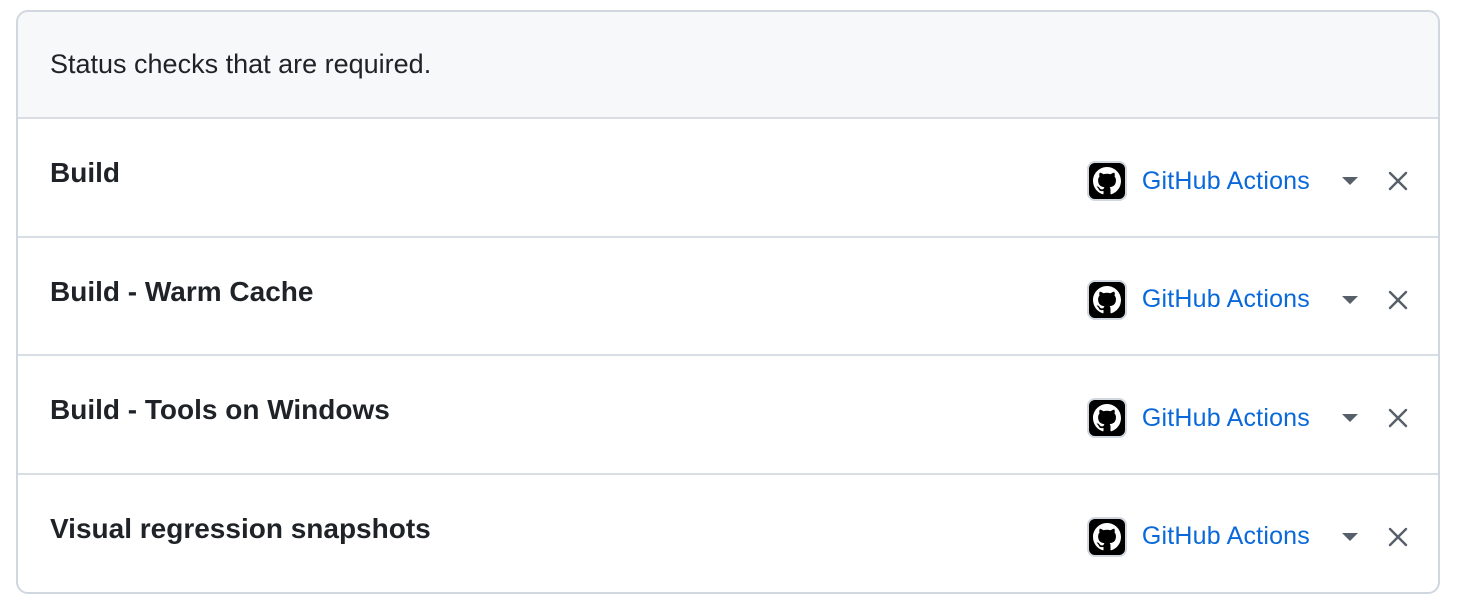 The width and height of the screenshot is (1462, 614). I want to click on status-check-name: Build - Tools on Windows, so click(220, 409).